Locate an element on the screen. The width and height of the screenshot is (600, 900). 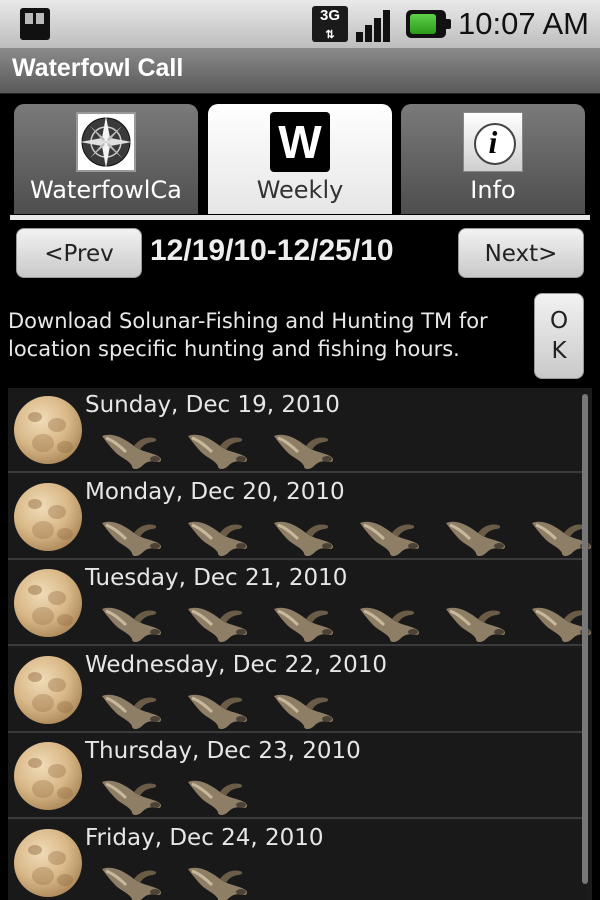
ok-button-label: O K is located at coordinates (559, 336).